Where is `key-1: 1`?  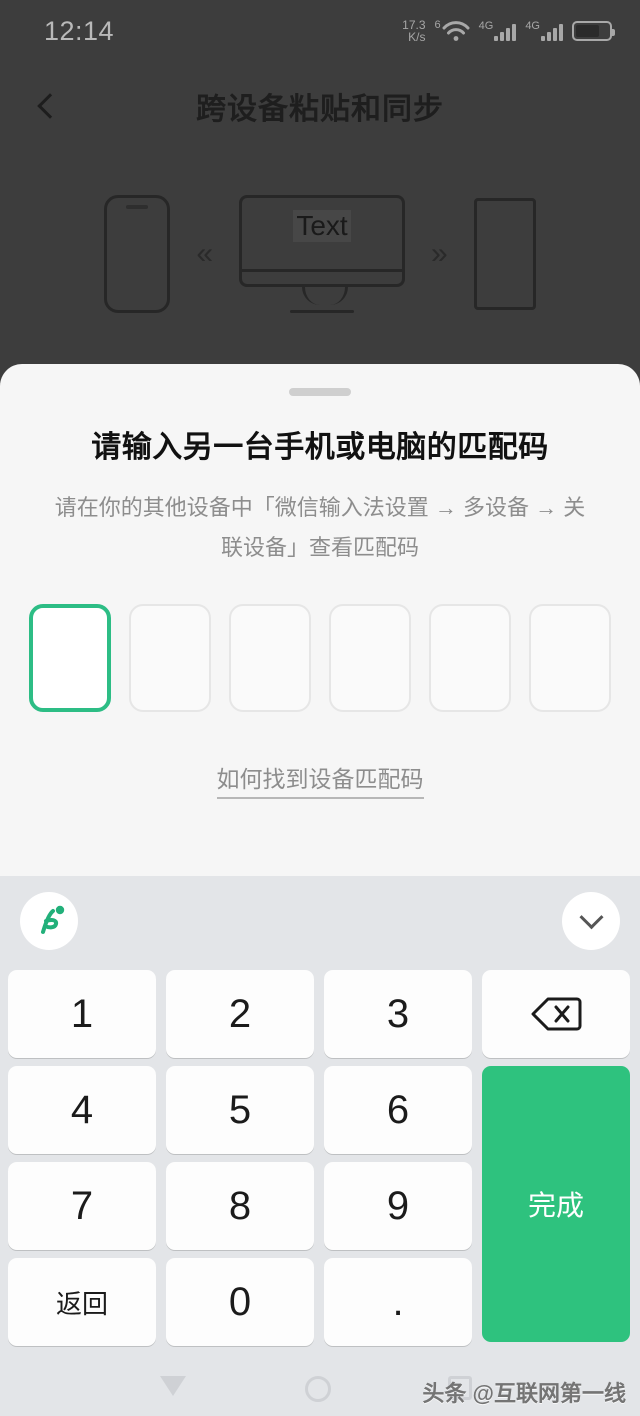 key-1: 1 is located at coordinates (82, 1014).